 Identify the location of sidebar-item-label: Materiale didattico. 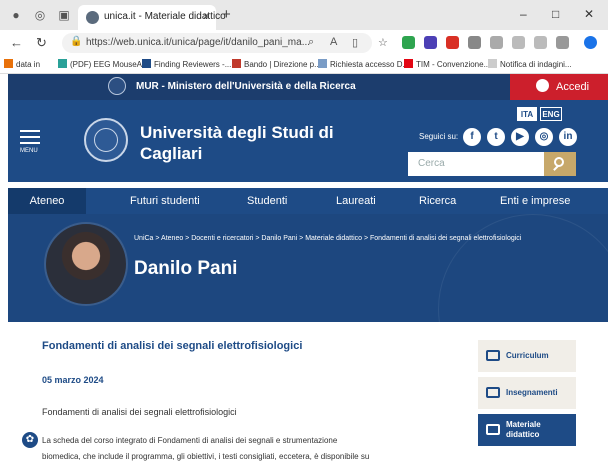
(523, 429).